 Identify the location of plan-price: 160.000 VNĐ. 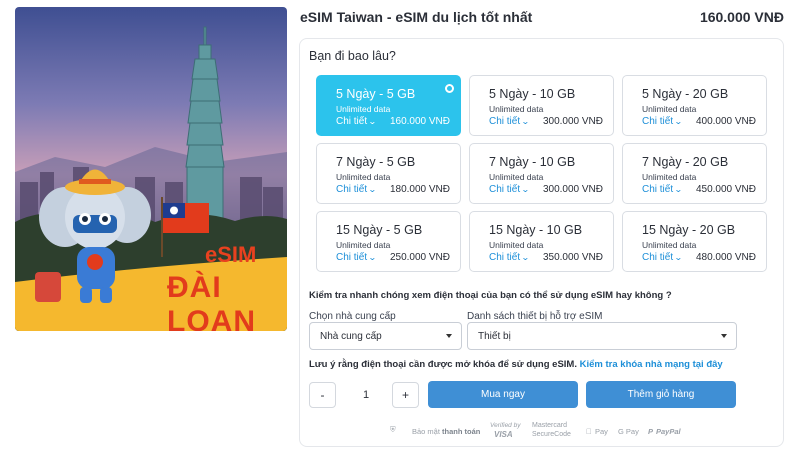
(419, 121).